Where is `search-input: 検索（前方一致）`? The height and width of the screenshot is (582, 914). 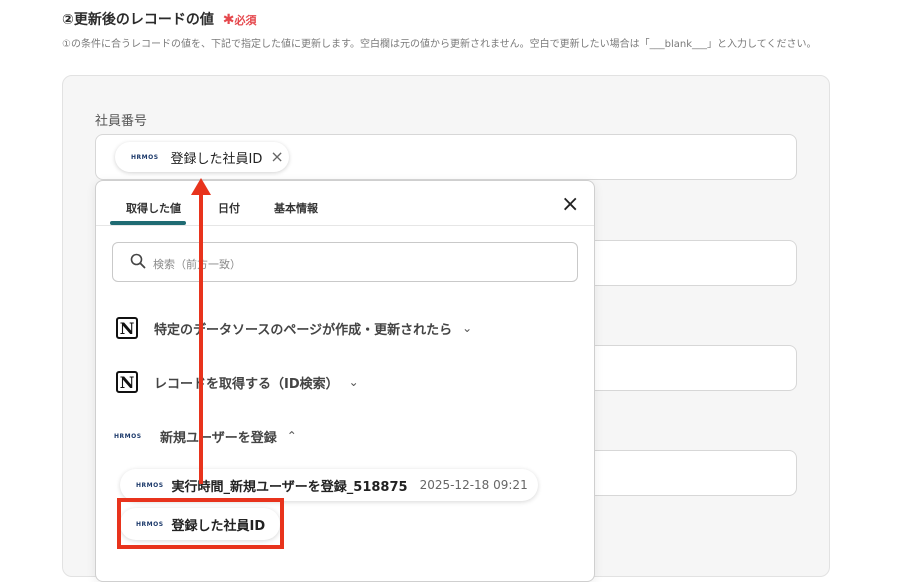
search-input: 検索（前方一致） is located at coordinates (345, 262).